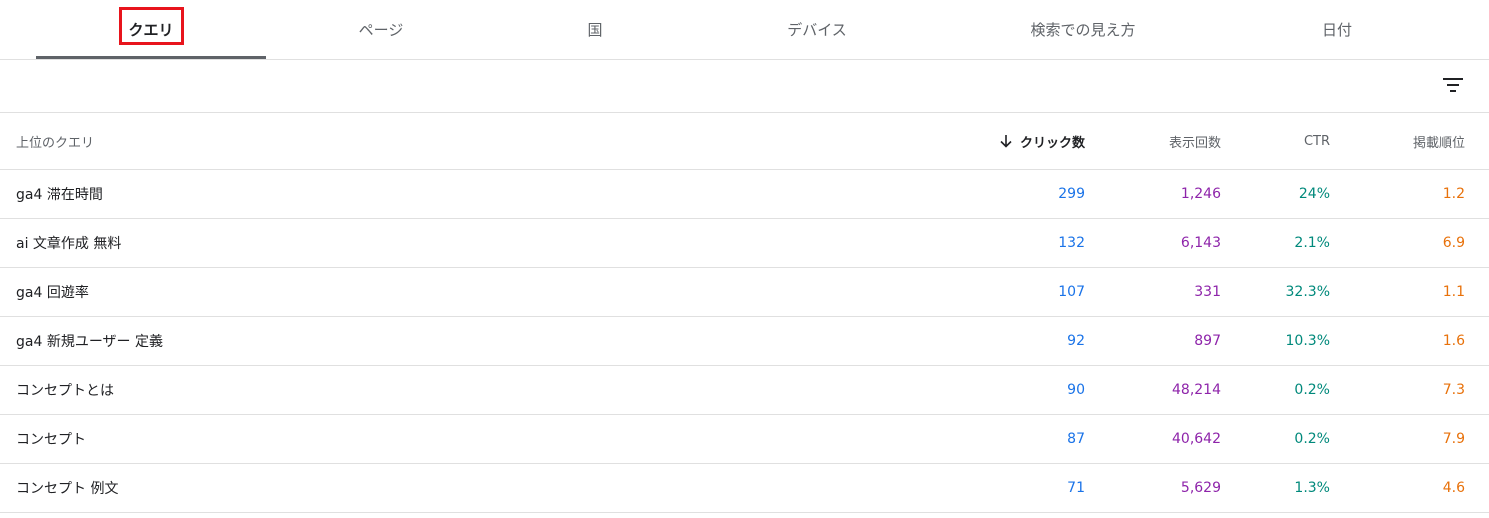  Describe the element at coordinates (55, 143) in the screenshot. I see `header-query: 上位のクエリ` at that location.